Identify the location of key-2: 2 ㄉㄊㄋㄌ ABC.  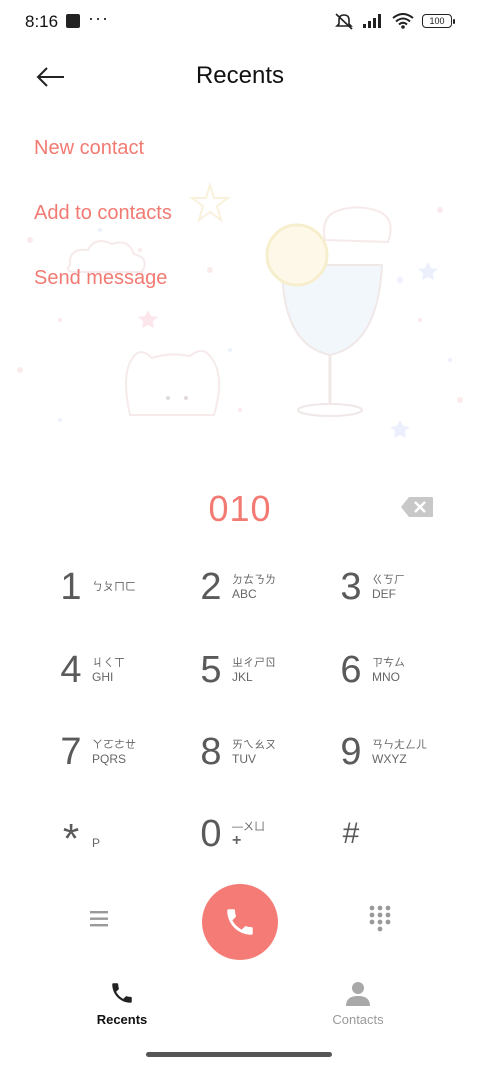
(256, 587).